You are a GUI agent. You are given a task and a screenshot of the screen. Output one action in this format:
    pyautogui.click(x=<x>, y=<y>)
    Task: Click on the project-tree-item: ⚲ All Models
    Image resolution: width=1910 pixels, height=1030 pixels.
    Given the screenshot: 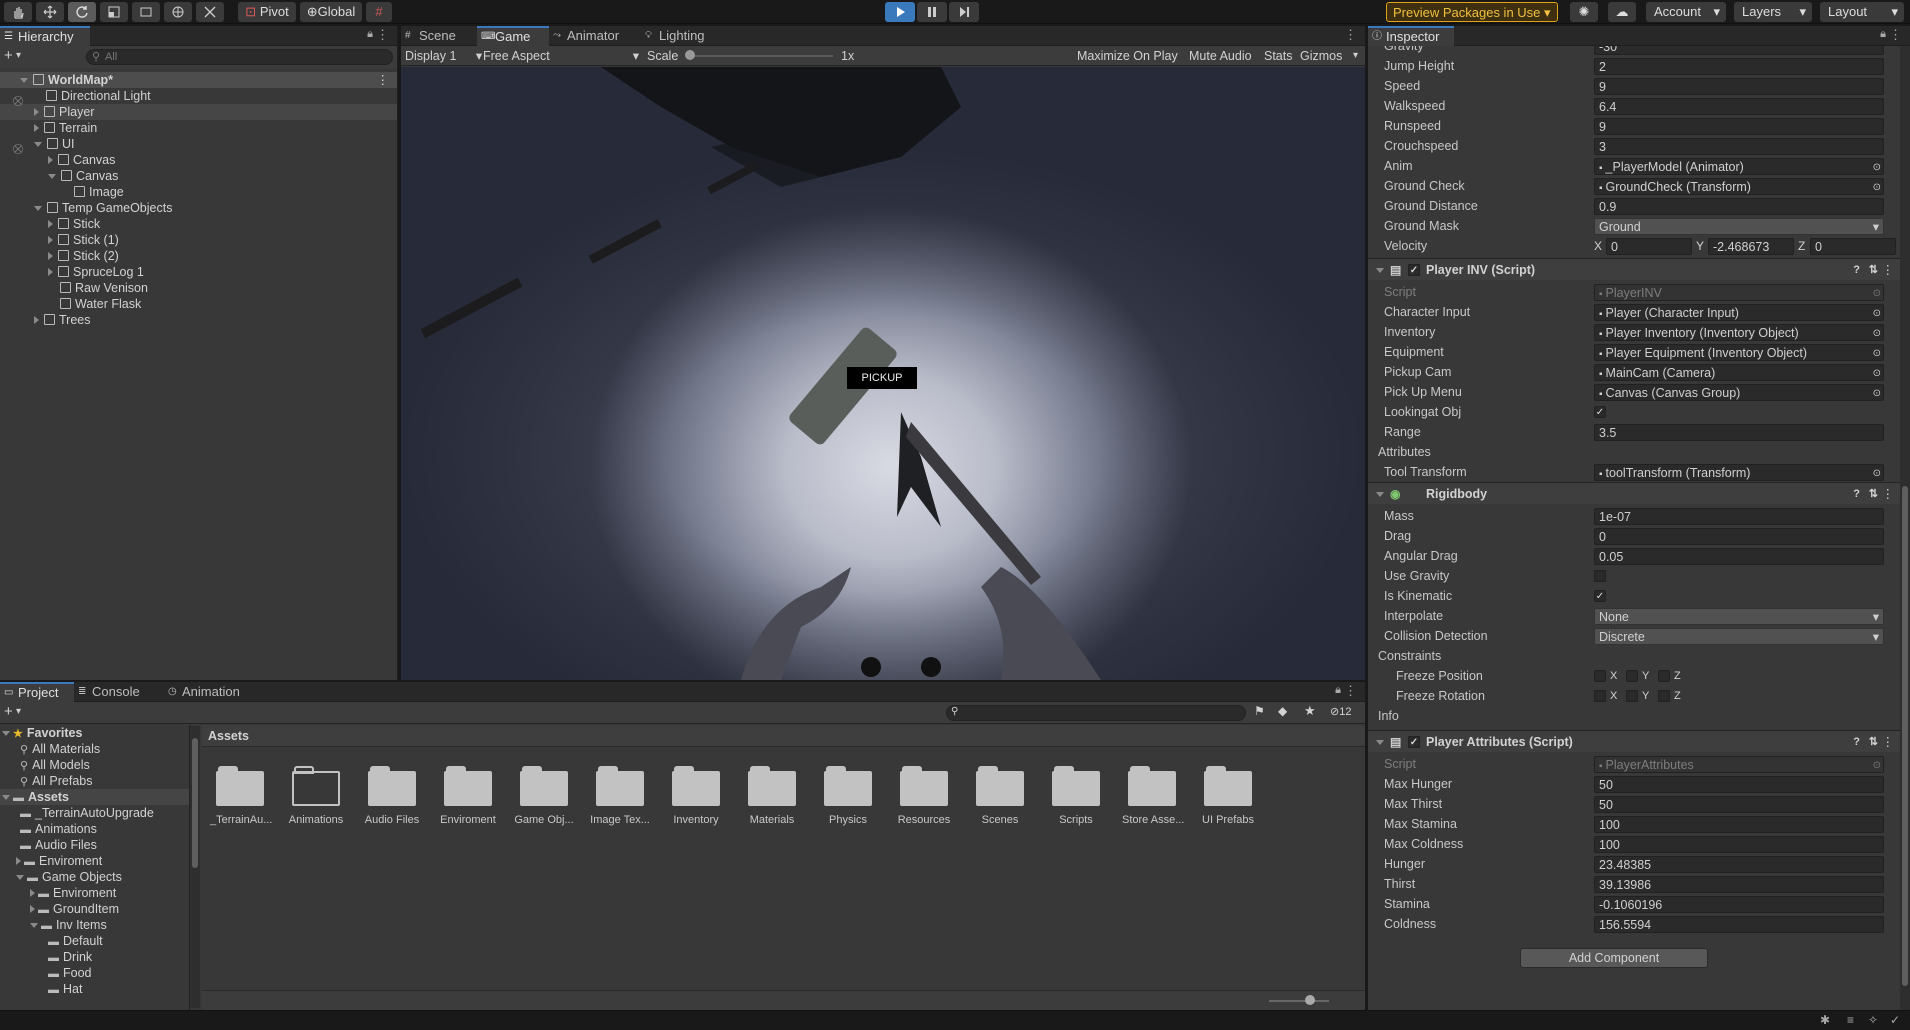 What is the action you would take?
    pyautogui.click(x=94, y=765)
    